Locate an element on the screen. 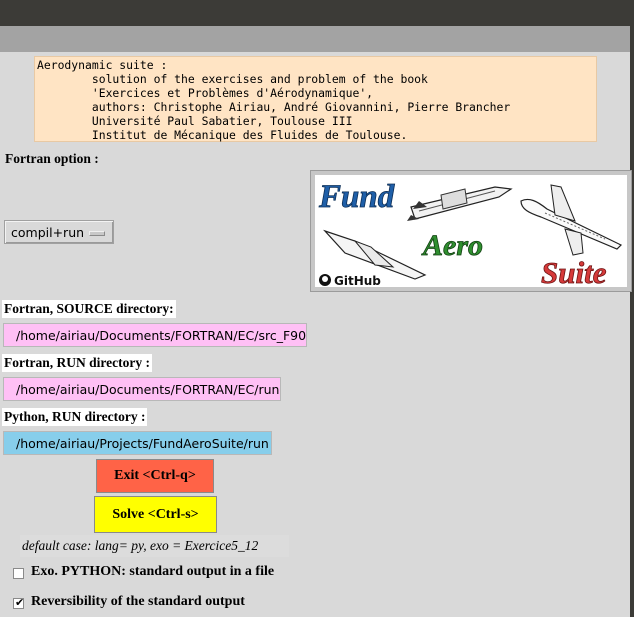  option-menu-indicator-icon is located at coordinates (97, 233).